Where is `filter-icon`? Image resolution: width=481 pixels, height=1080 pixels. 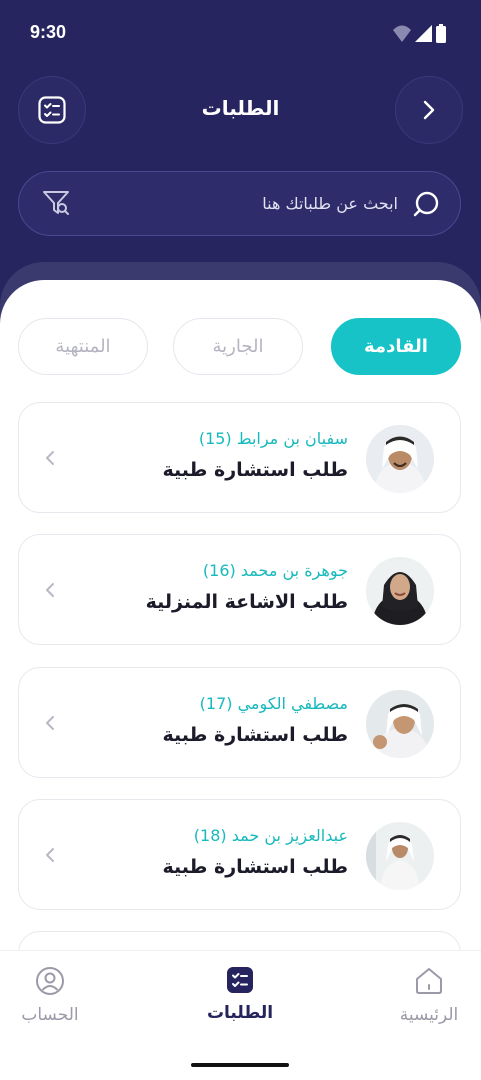 filter-icon is located at coordinates (56, 203).